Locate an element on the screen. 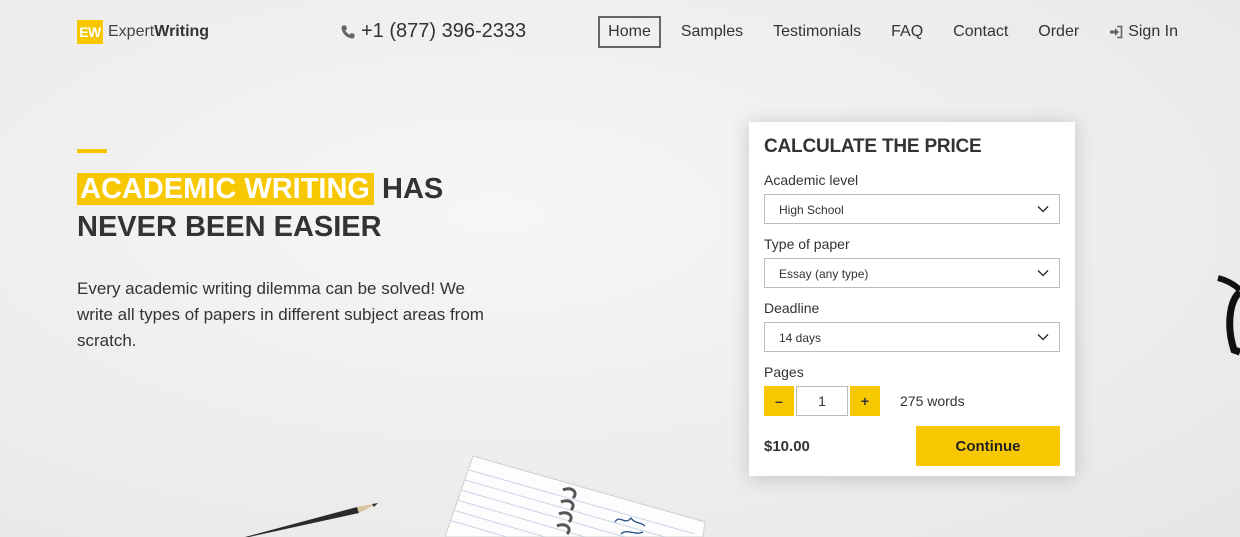  sign-in-icon is located at coordinates (1116, 32).